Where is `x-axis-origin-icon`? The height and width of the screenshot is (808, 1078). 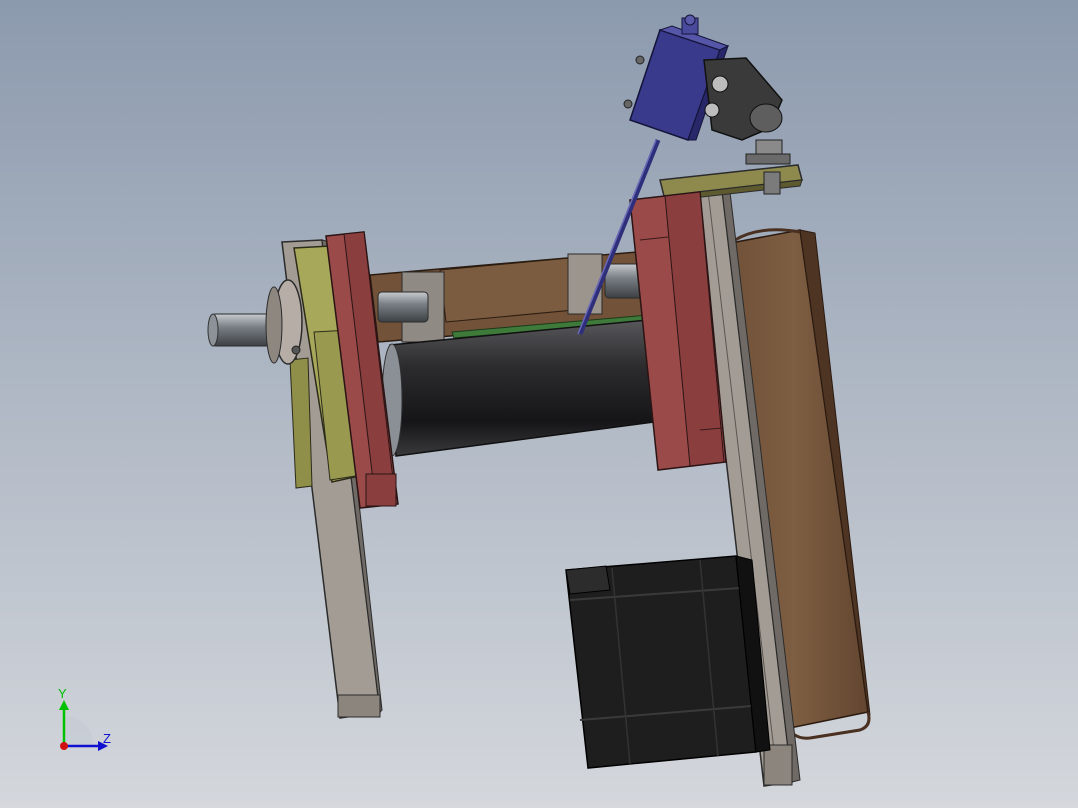 x-axis-origin-icon is located at coordinates (64, 746).